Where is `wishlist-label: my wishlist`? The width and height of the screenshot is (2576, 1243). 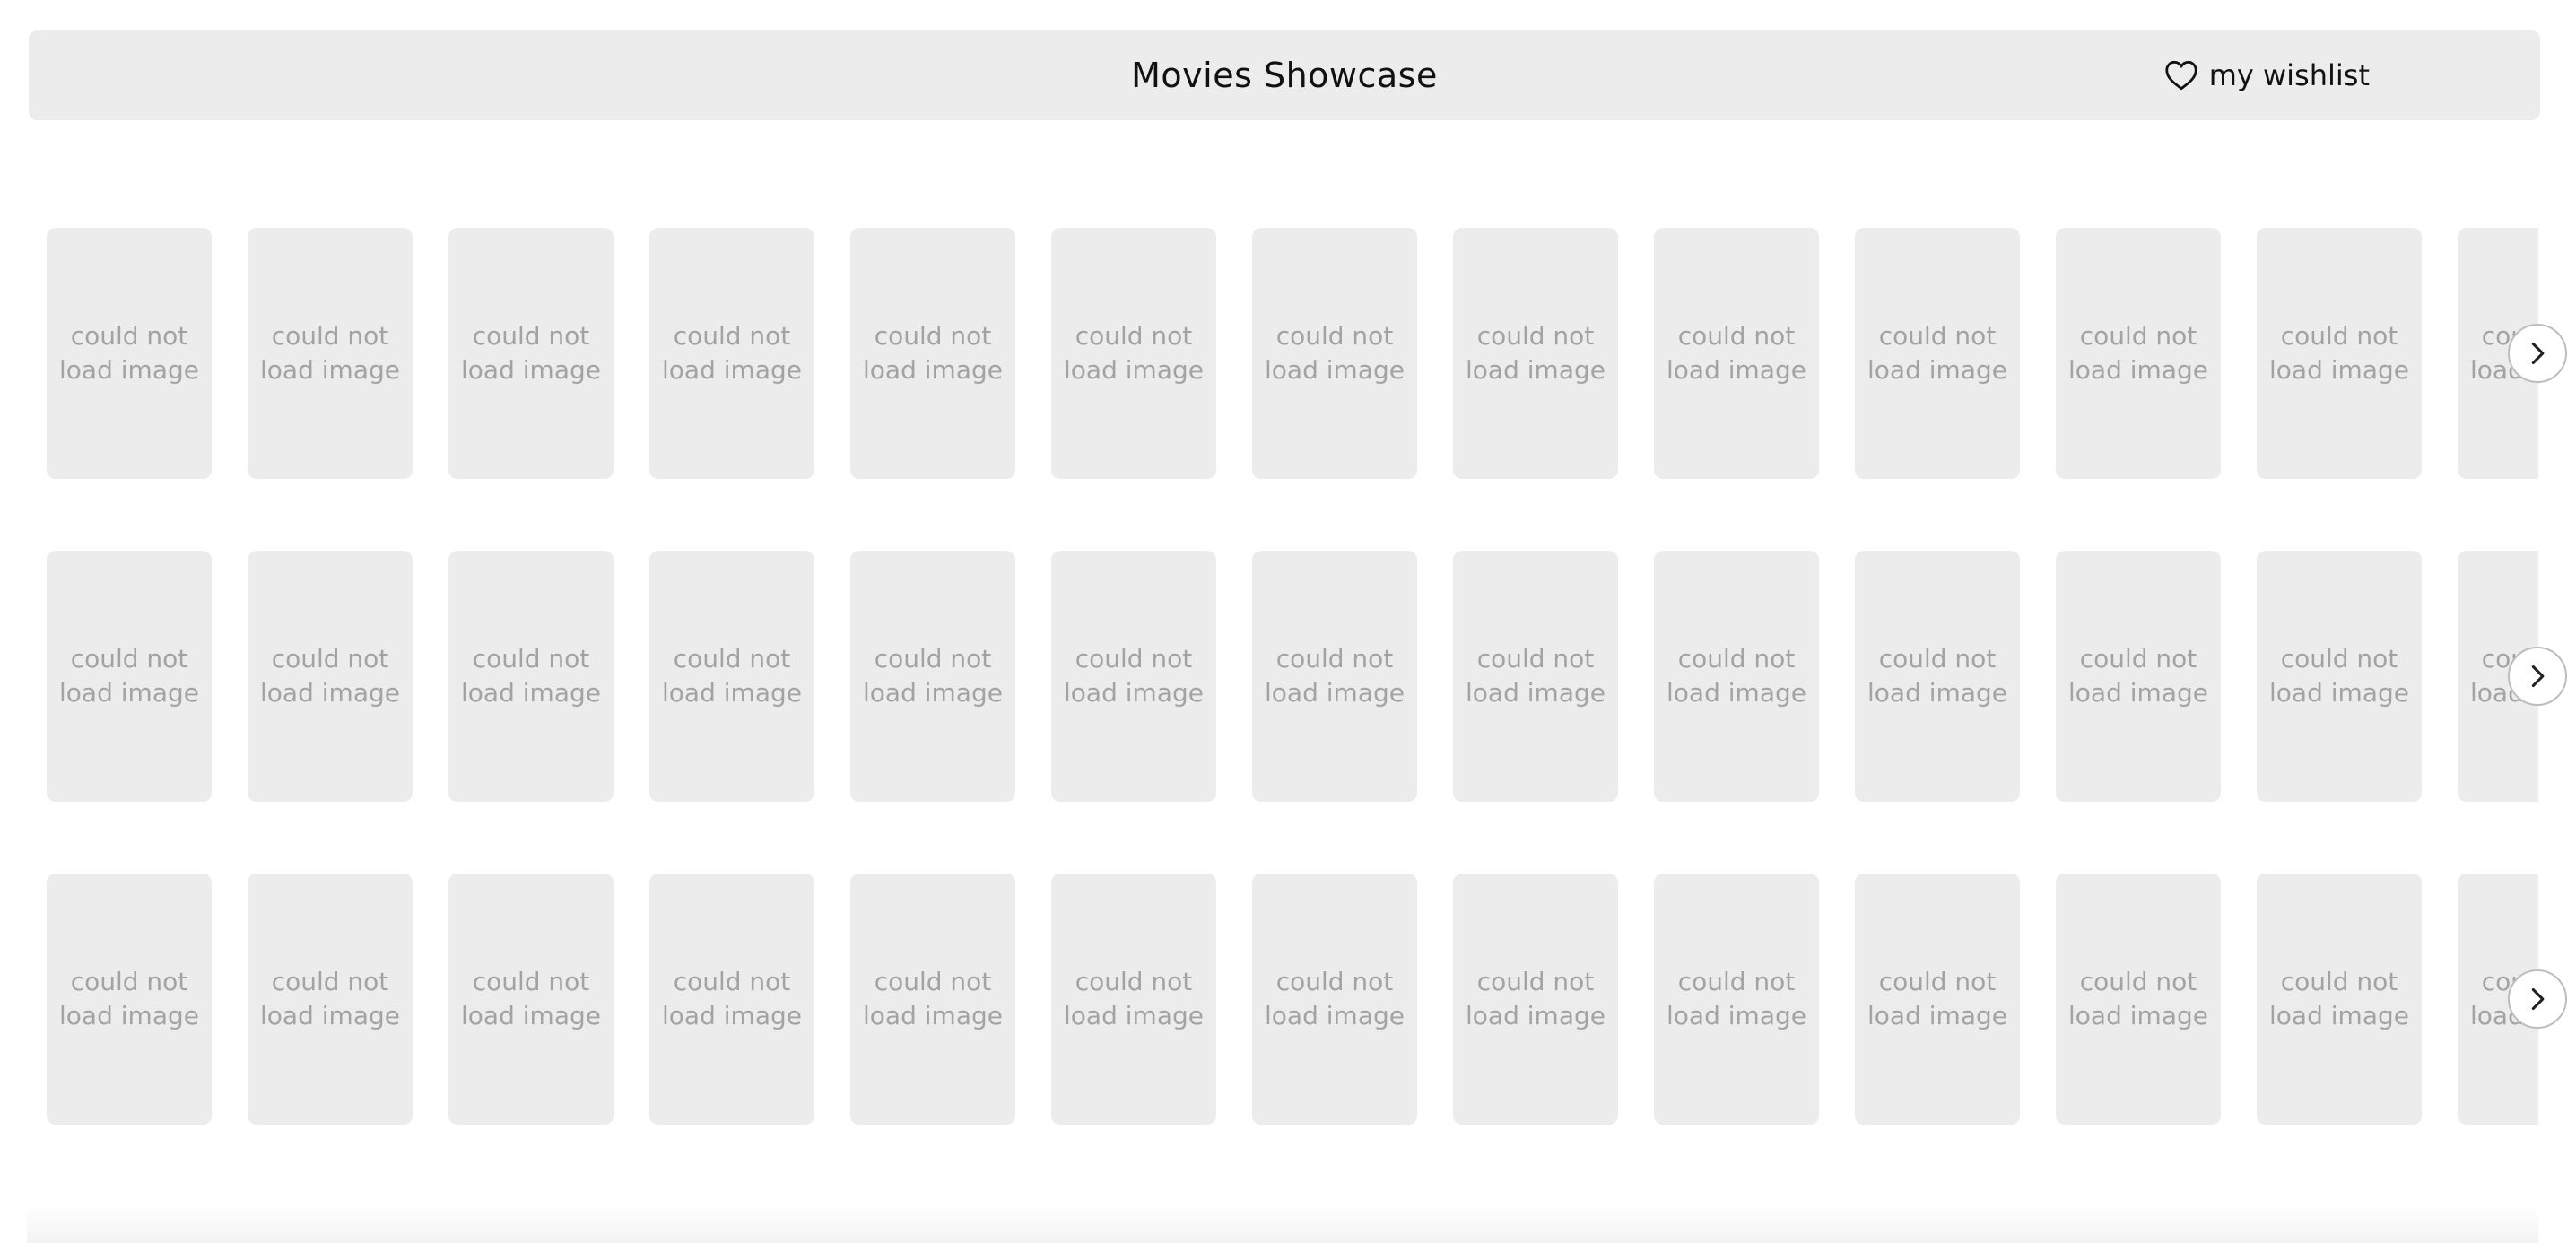 wishlist-label: my wishlist is located at coordinates (2289, 75).